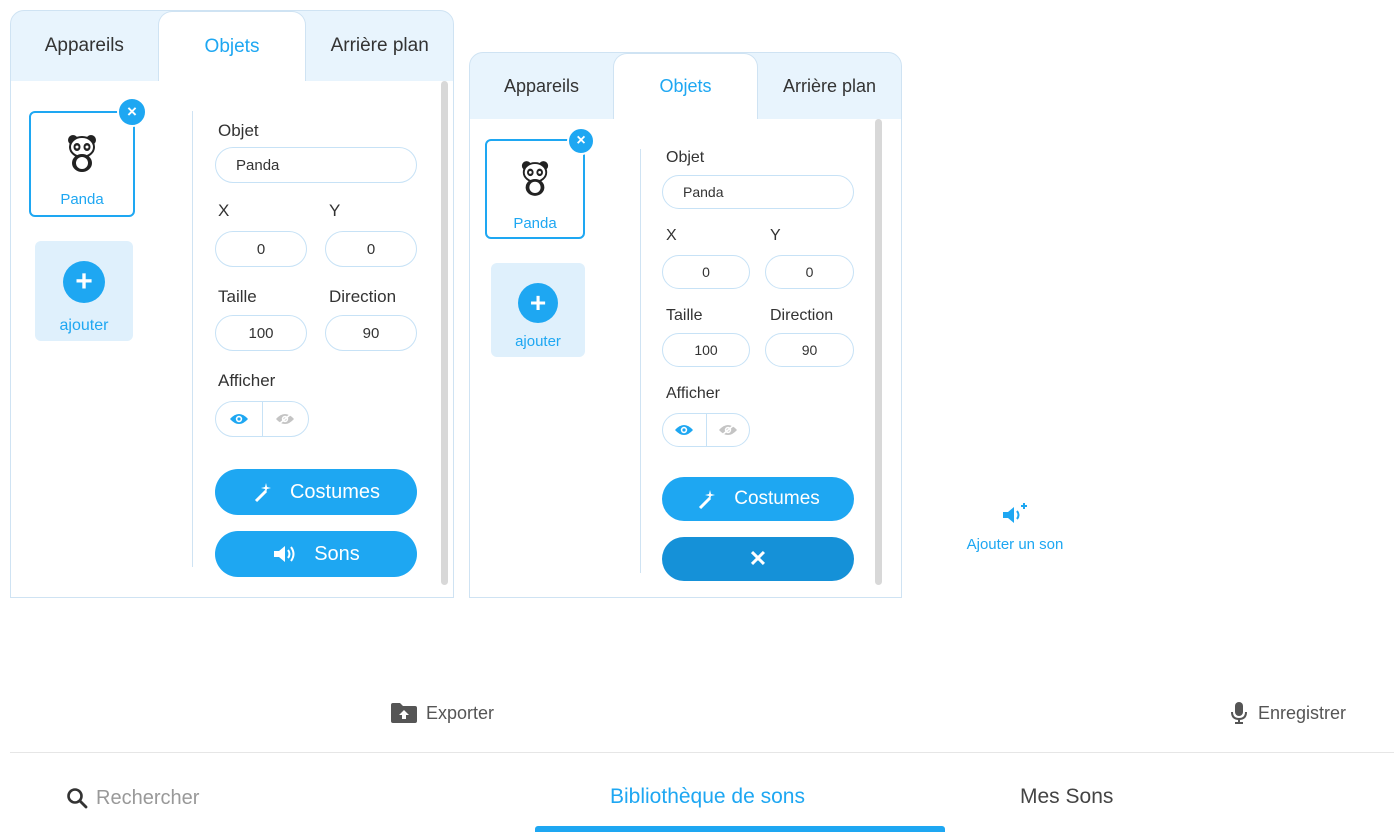 The width and height of the screenshot is (1394, 833). I want to click on speaker-icon, so click(285, 554).